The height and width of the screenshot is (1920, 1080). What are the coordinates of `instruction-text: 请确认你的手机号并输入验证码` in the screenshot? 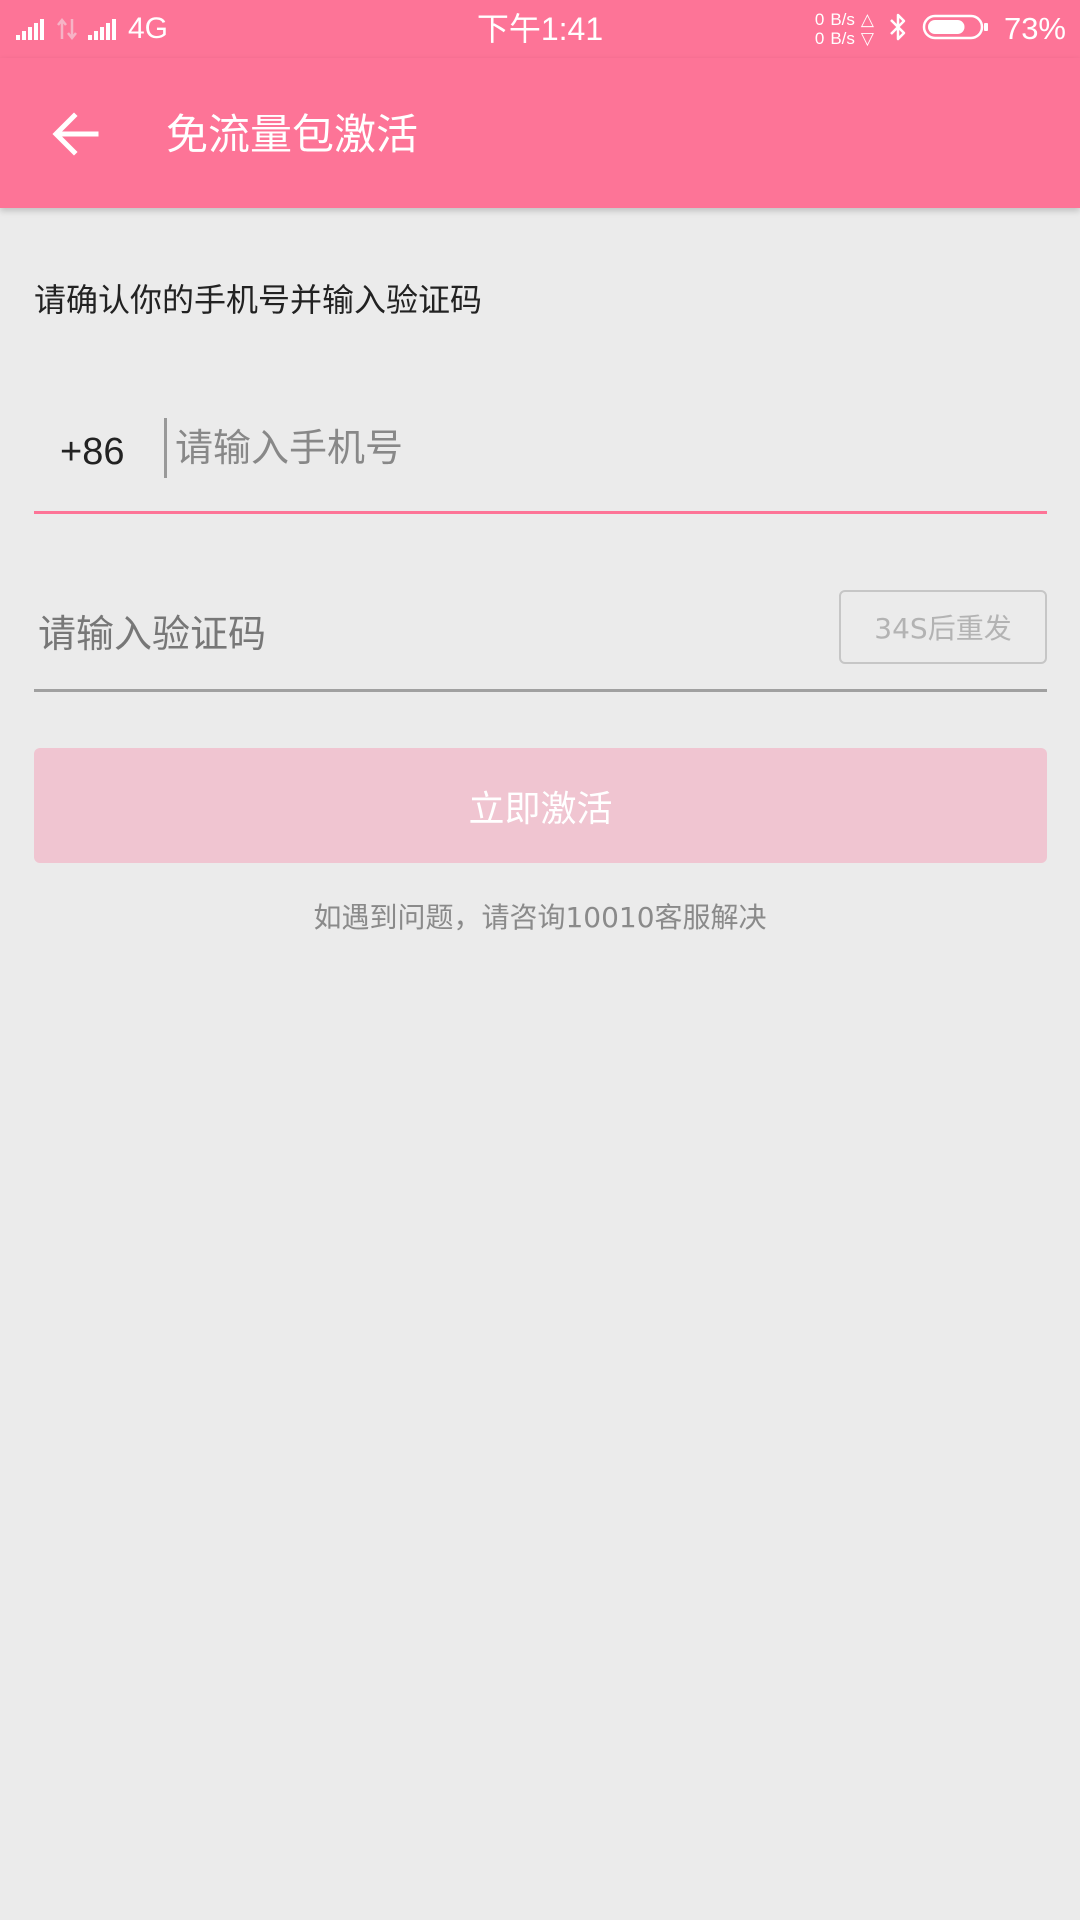 It's located at (258, 300).